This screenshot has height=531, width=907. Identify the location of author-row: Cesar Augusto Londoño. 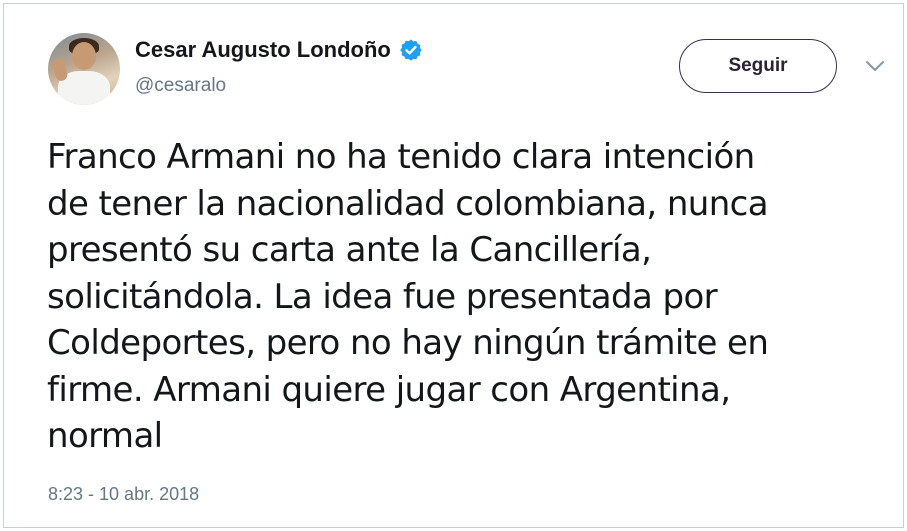
(279, 50).